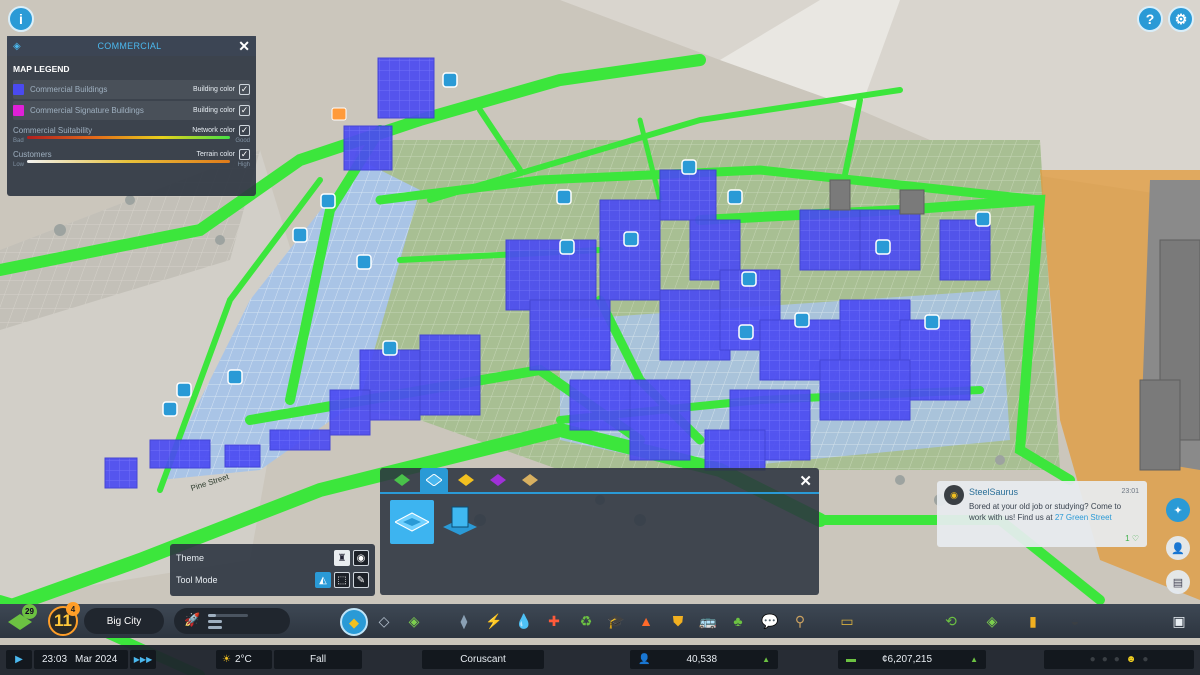  I want to click on roads-tool-button: ◇, so click(384, 621).